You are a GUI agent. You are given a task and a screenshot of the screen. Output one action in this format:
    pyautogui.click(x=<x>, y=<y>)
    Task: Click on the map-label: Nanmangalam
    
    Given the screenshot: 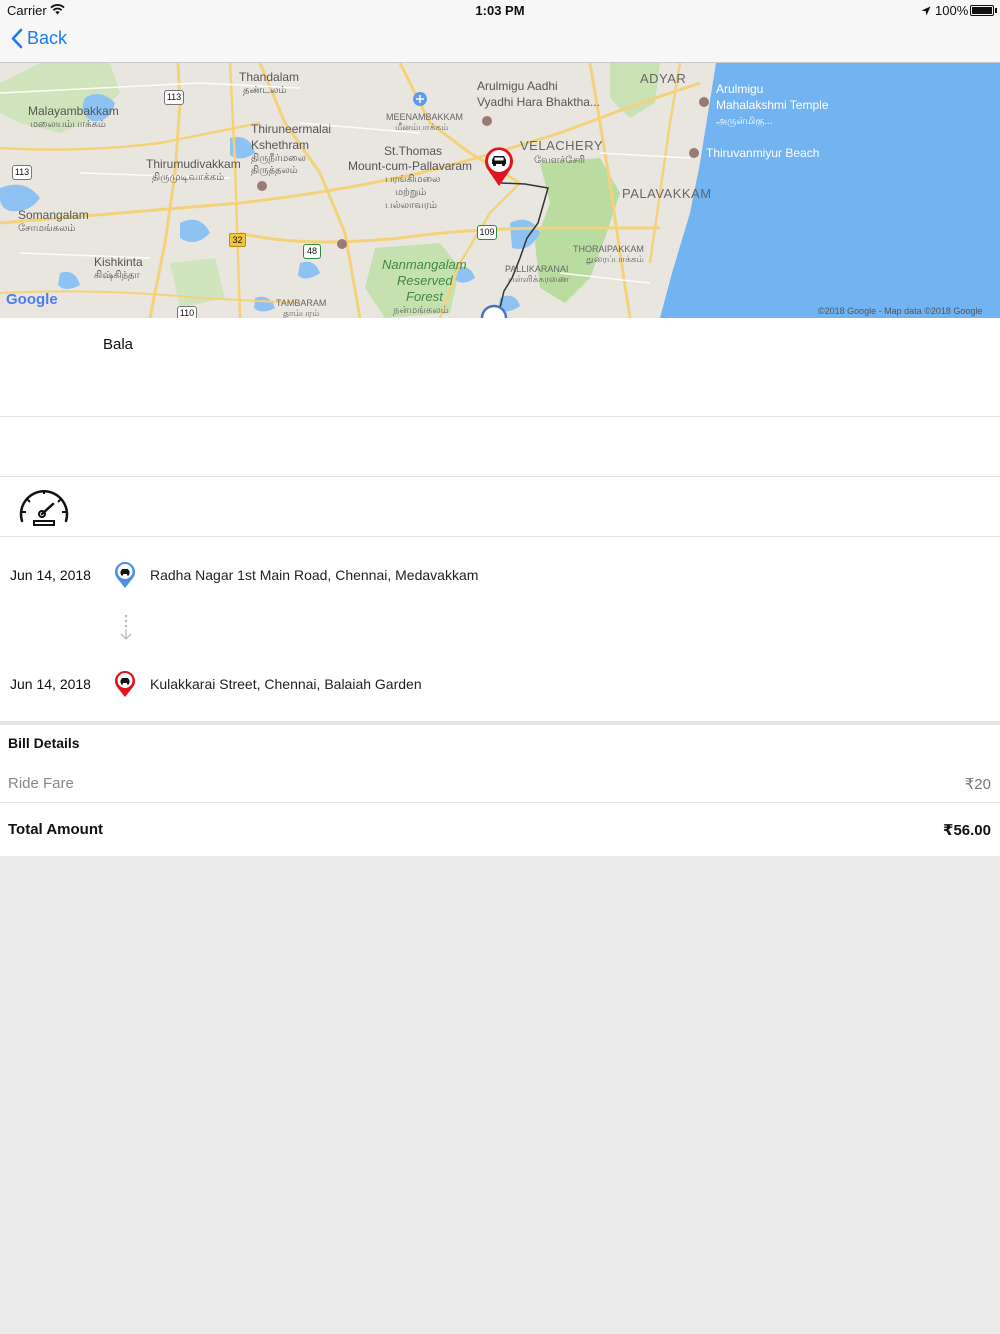 What is the action you would take?
    pyautogui.click(x=424, y=264)
    